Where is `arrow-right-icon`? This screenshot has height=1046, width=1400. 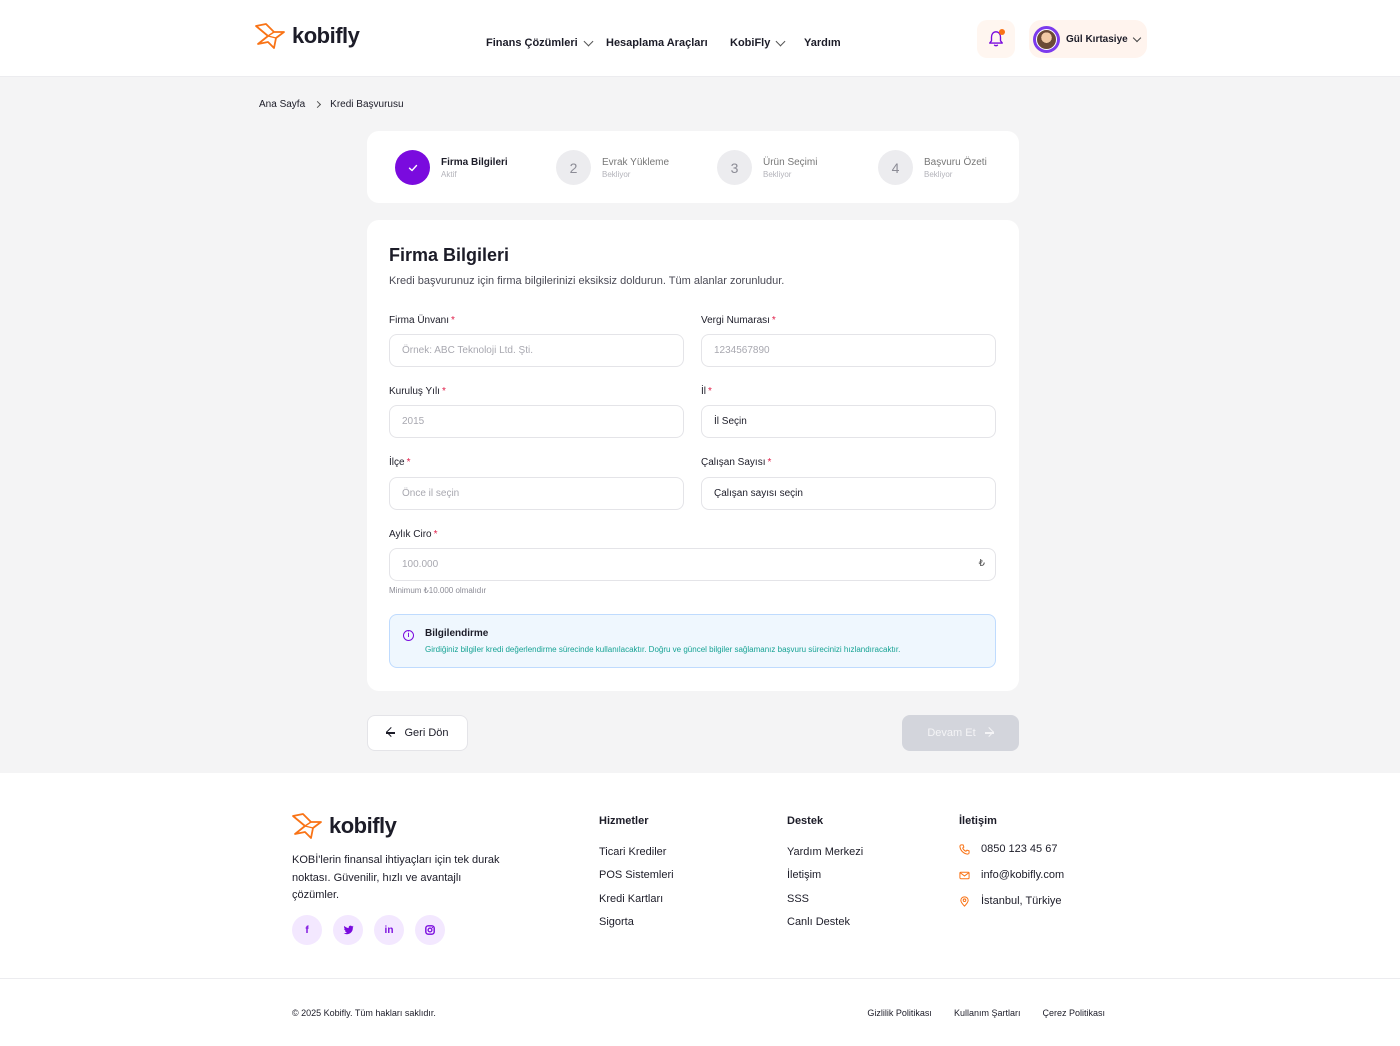
arrow-right-icon is located at coordinates (989, 733).